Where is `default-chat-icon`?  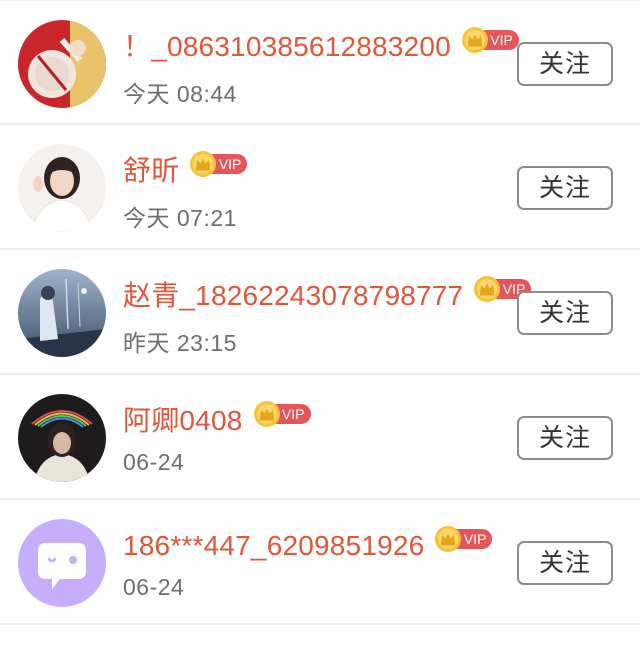 default-chat-icon is located at coordinates (62, 563).